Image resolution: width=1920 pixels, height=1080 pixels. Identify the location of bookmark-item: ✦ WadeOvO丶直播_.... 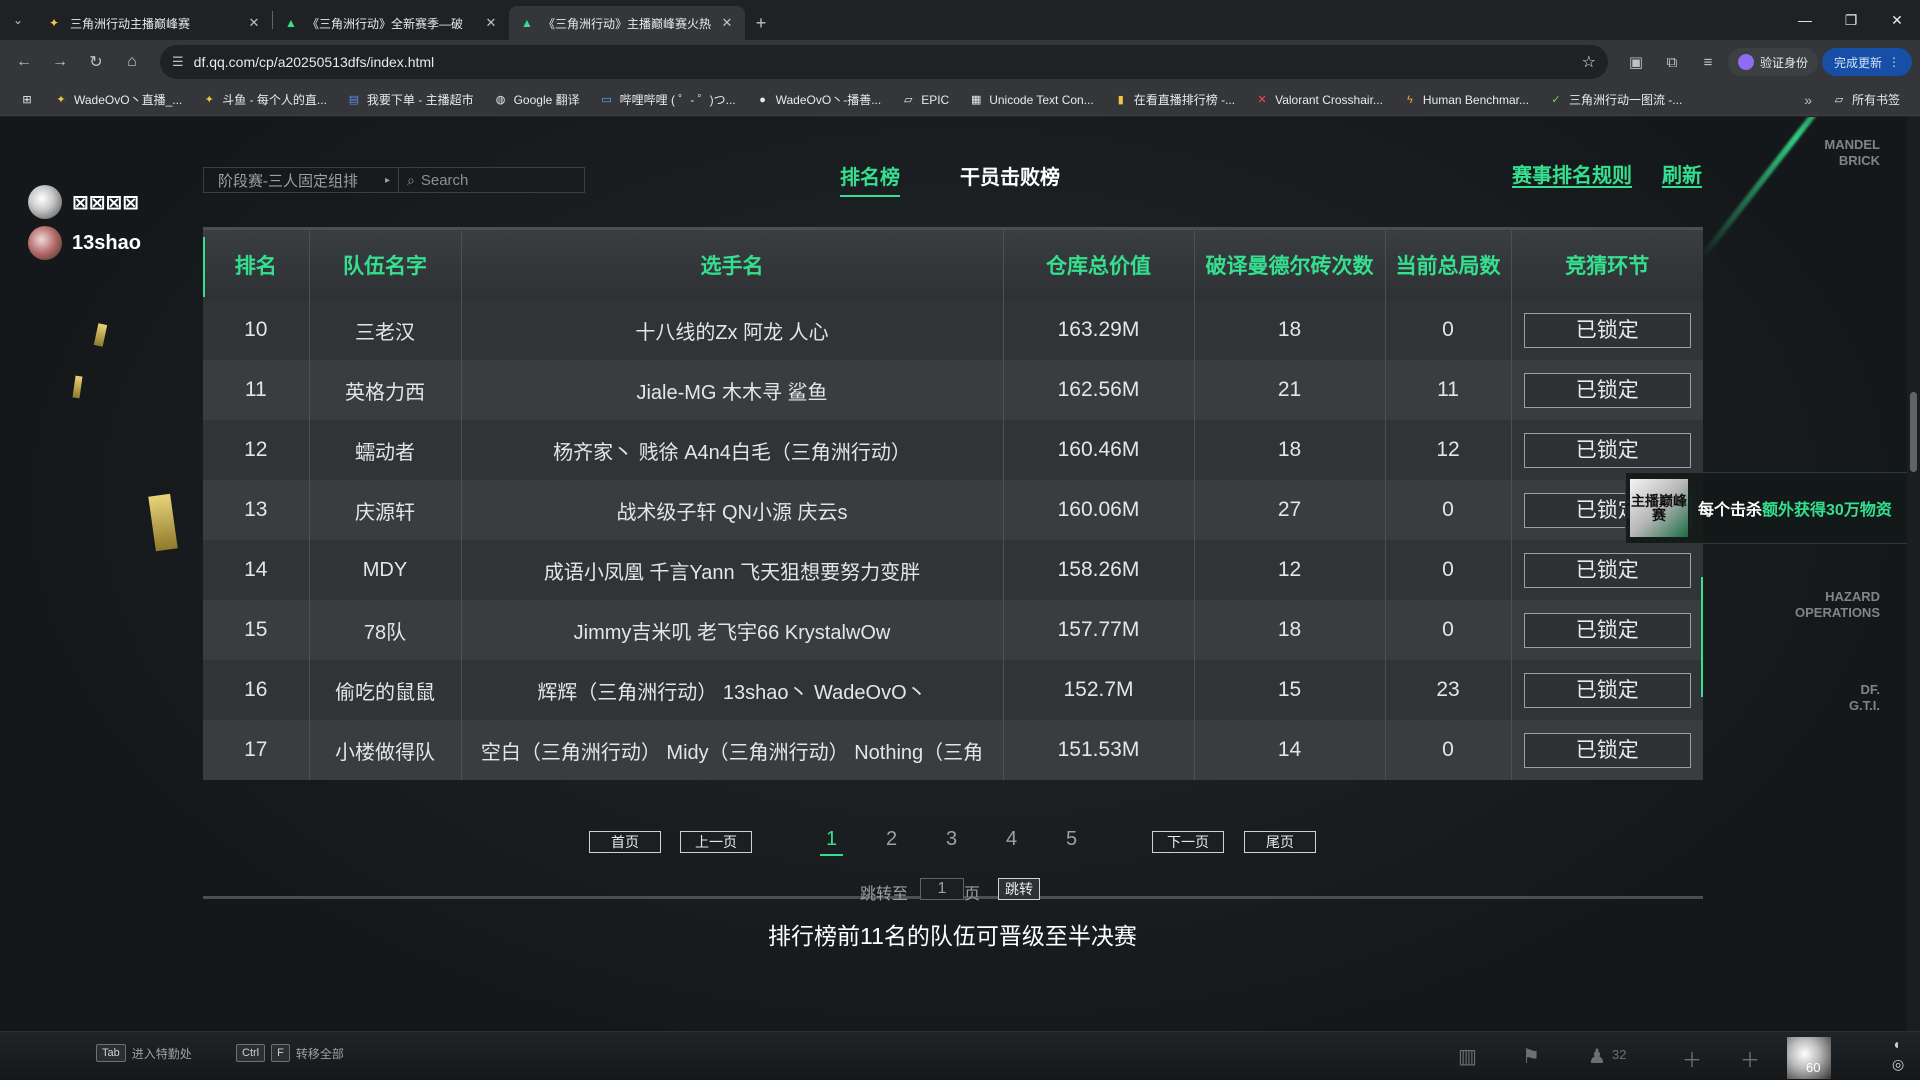
(118, 100).